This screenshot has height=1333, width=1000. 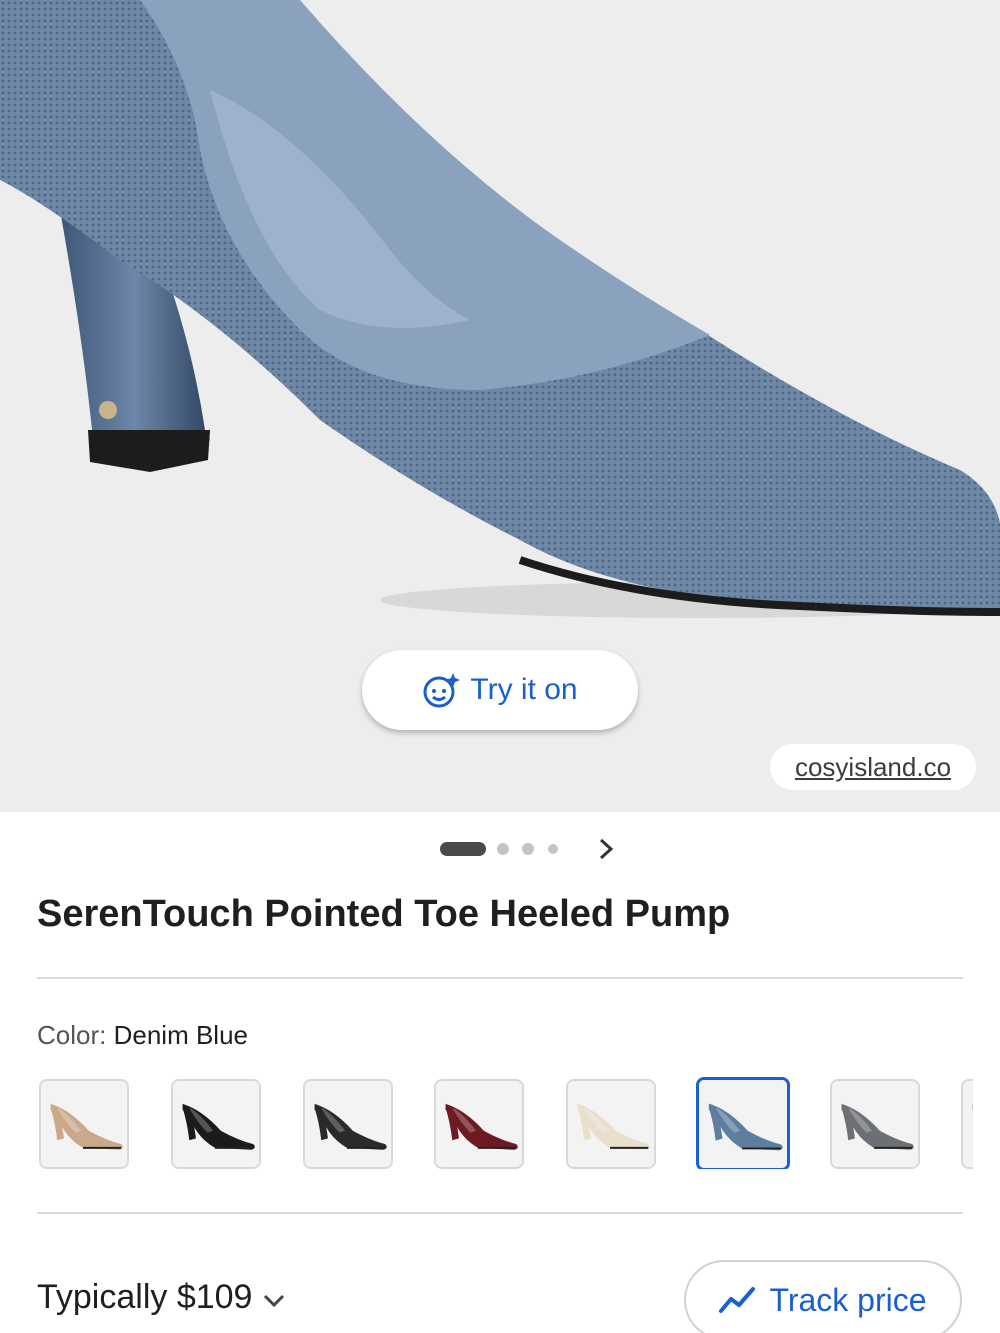 I want to click on try-it-on-label: Try it on, so click(x=524, y=689).